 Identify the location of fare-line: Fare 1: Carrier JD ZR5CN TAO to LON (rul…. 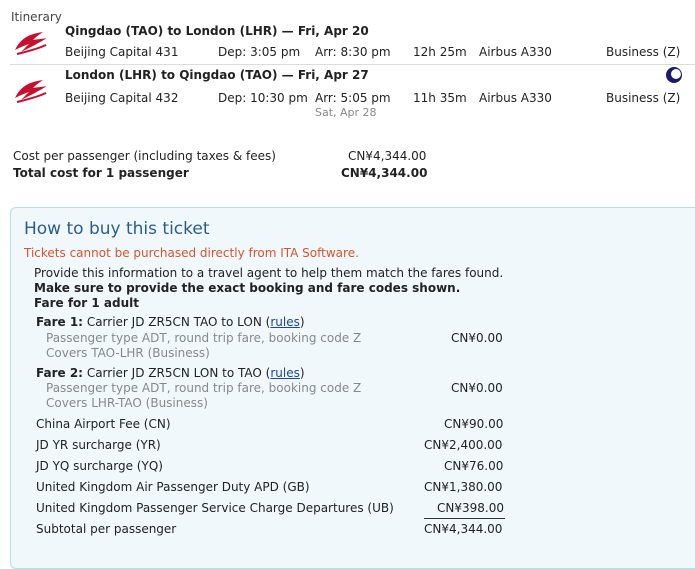
(170, 322).